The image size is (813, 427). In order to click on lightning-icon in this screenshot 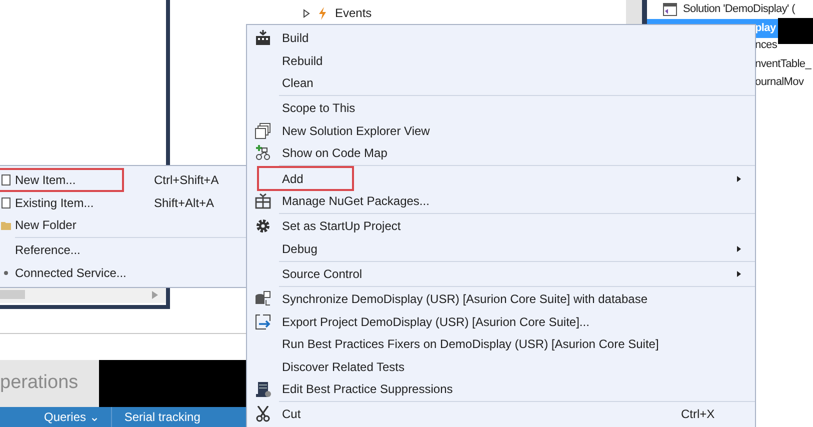, I will do `click(322, 13)`.